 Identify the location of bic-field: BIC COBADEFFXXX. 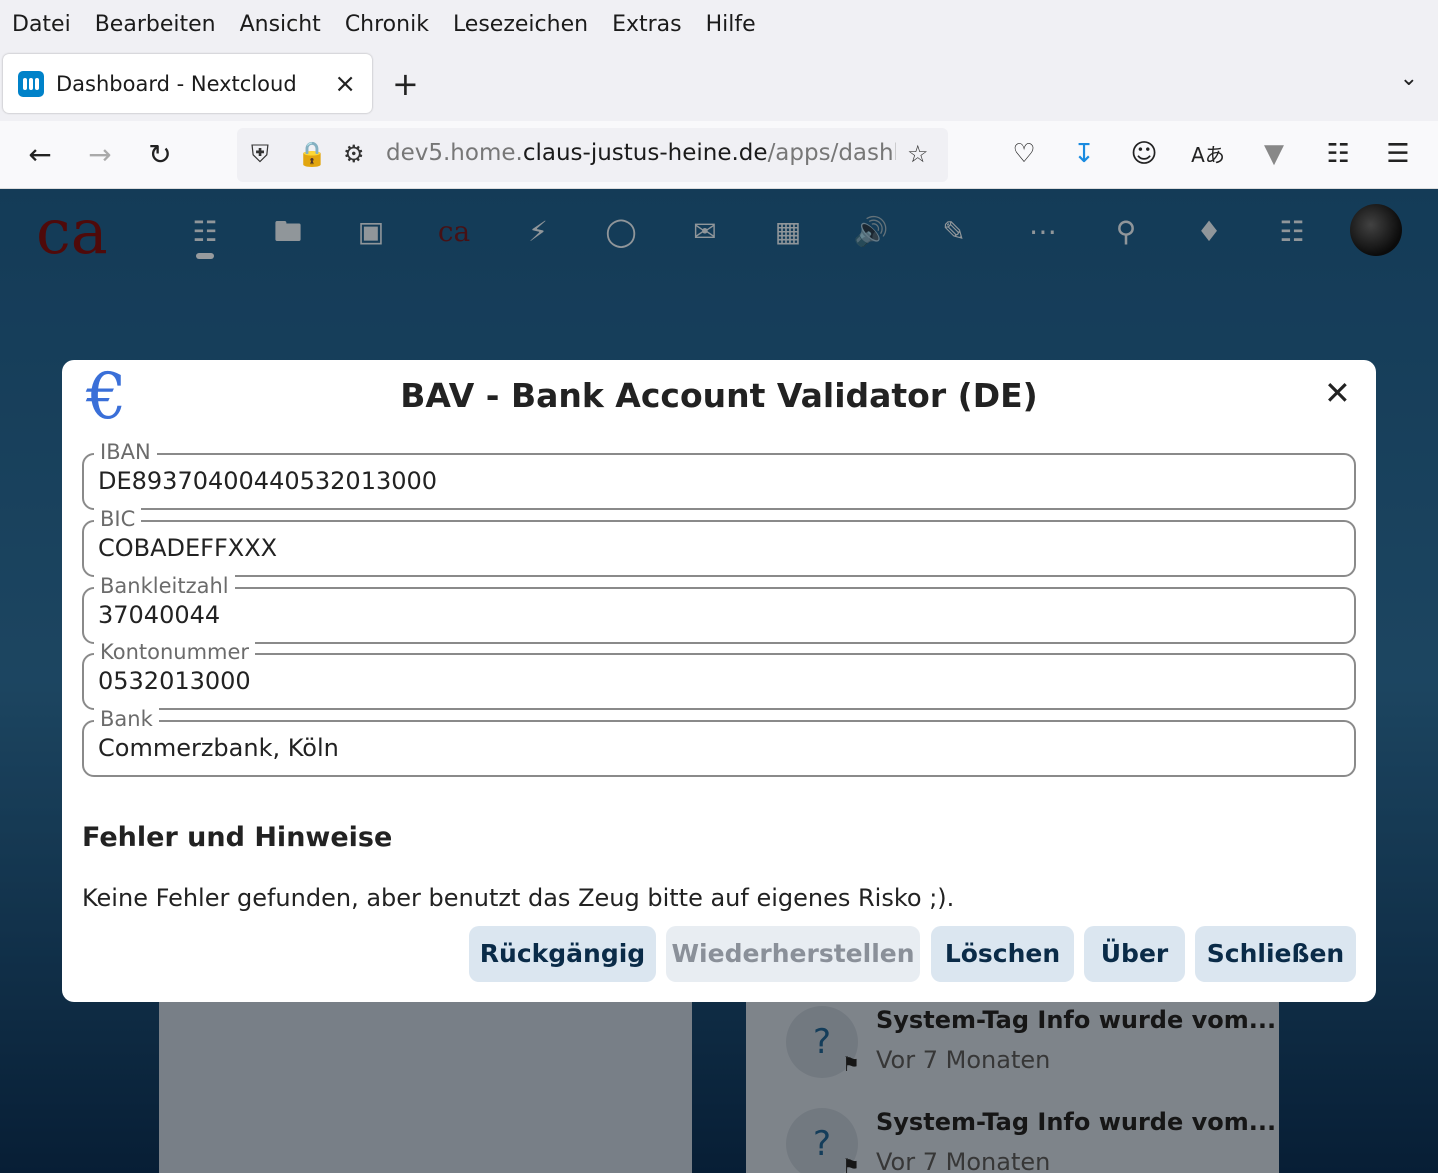
(719, 542).